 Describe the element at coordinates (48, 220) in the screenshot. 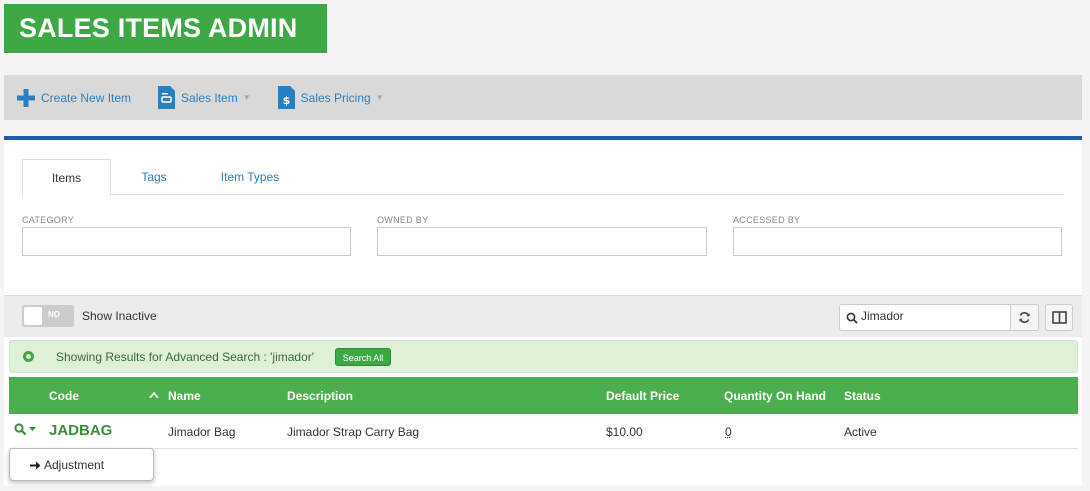

I see `category-label: CATEGORY` at that location.